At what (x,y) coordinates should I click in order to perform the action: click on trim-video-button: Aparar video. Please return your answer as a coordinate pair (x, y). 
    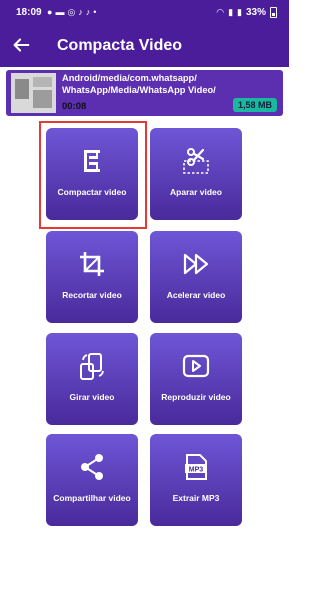
    Looking at the image, I should click on (196, 174).